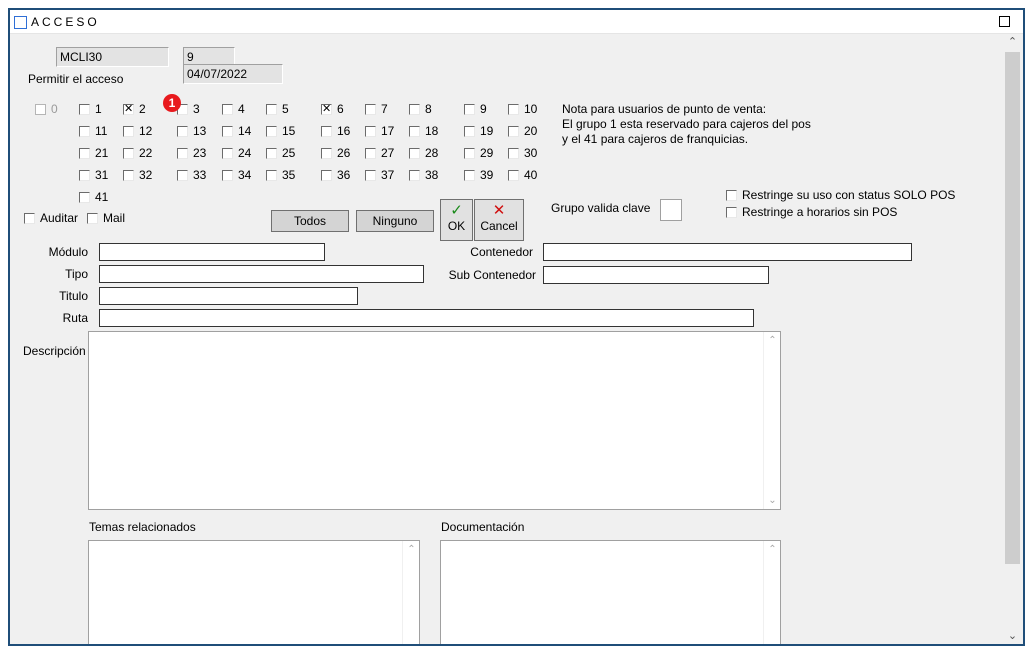 Image resolution: width=1033 pixels, height=654 pixels. What do you see at coordinates (335, 175) in the screenshot?
I see `group-checkbox-36: 36` at bounding box center [335, 175].